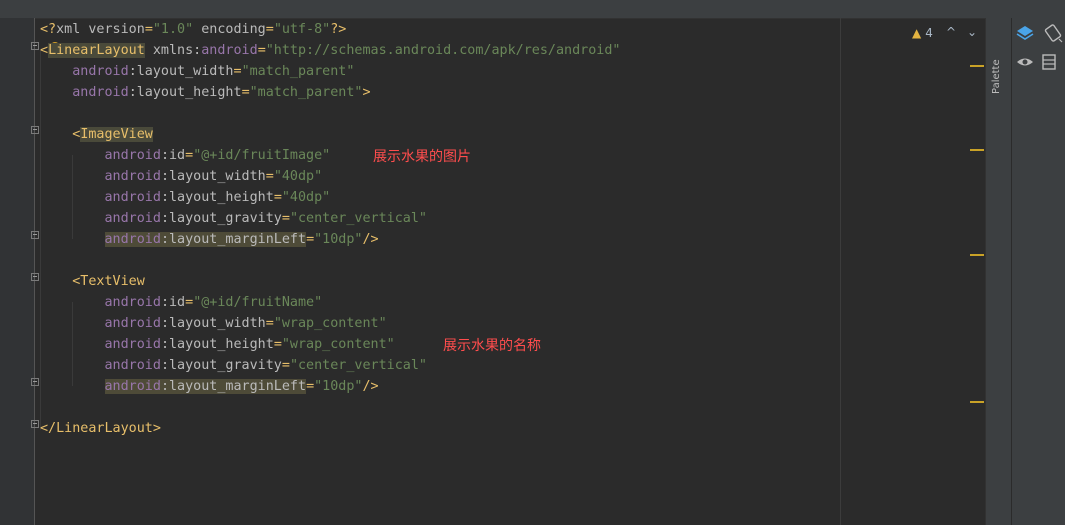 This screenshot has height=525, width=1065. Describe the element at coordinates (108, 281) in the screenshot. I see `code-token: <TextView` at that location.